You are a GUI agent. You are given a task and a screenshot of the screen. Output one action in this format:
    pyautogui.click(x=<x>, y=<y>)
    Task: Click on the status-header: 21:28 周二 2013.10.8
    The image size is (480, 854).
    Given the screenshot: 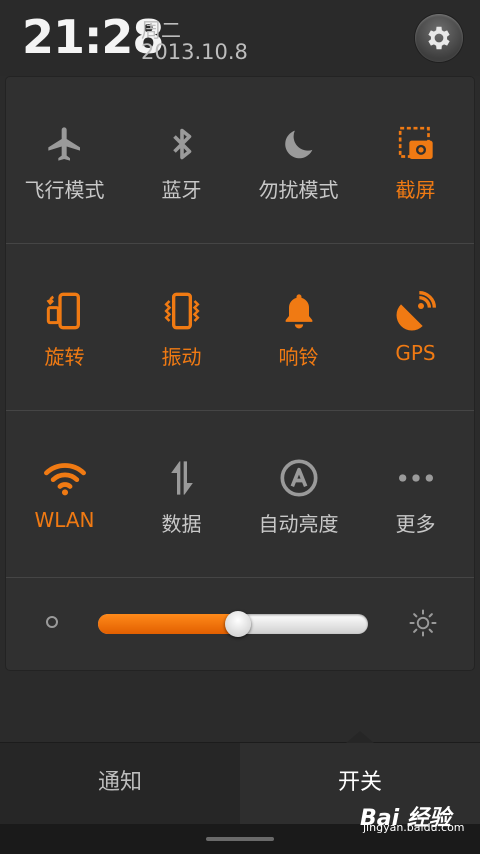 What is the action you would take?
    pyautogui.click(x=240, y=38)
    